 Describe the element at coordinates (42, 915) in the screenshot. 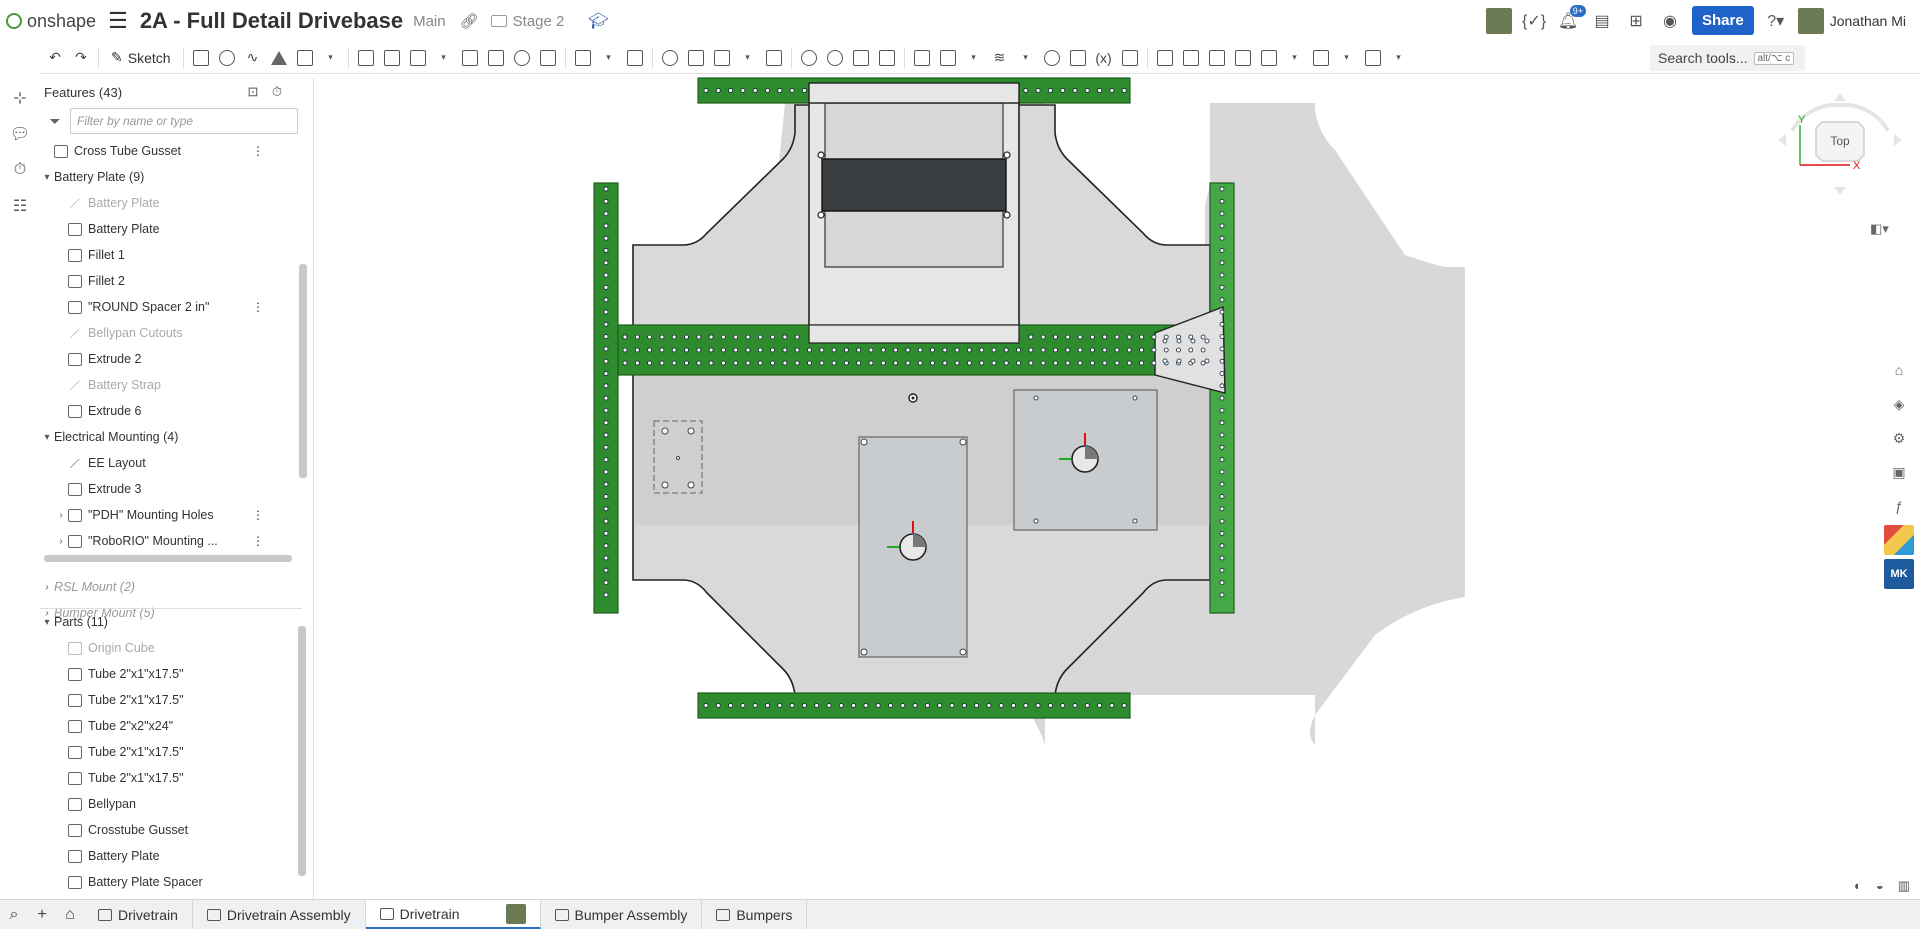

I see `add-tab-icon: +` at that location.